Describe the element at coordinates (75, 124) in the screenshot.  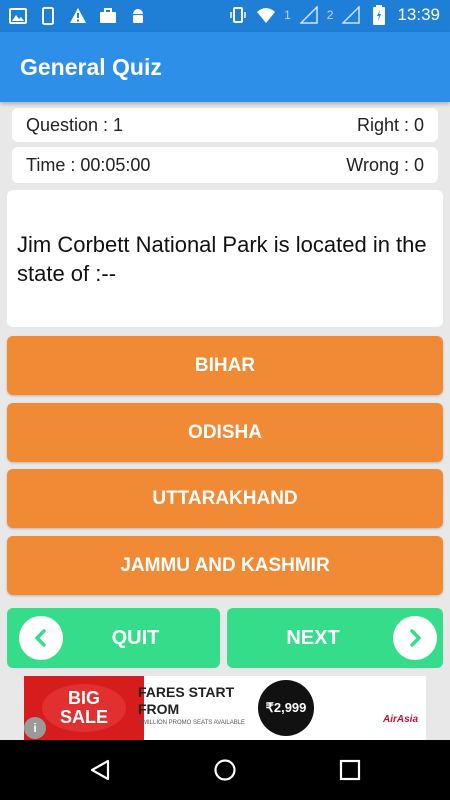
I see `question-number: Question : 1` at that location.